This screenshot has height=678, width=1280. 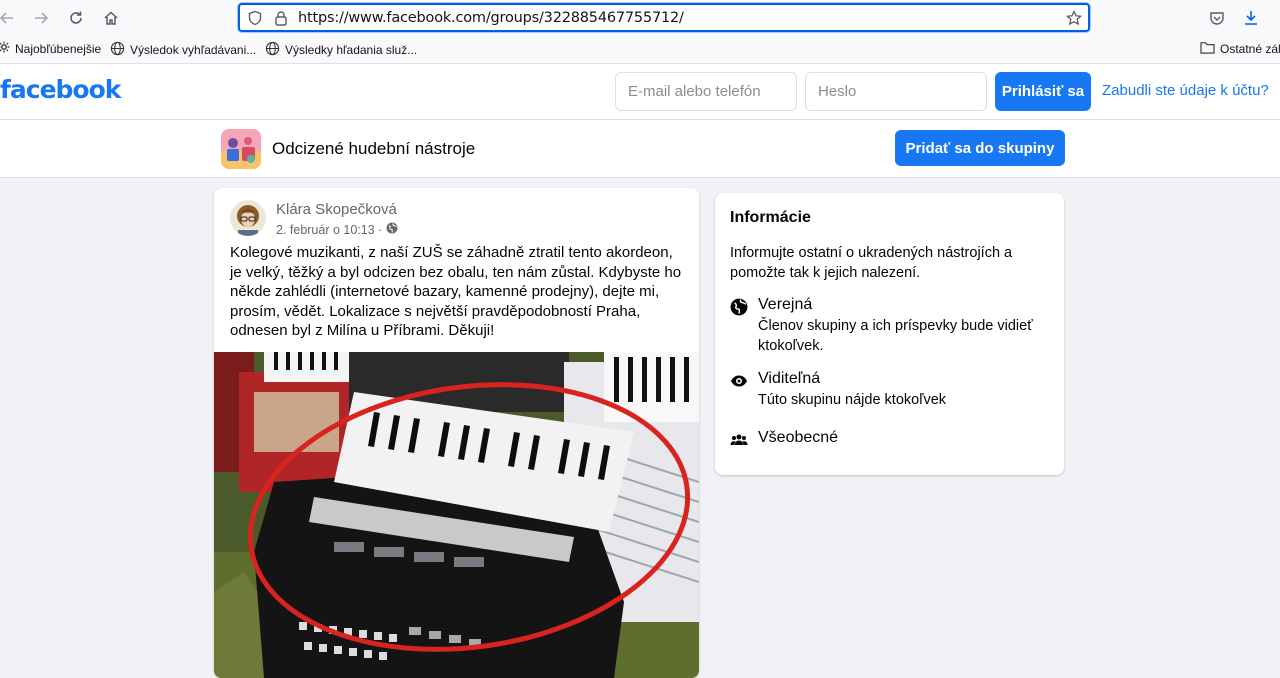 What do you see at coordinates (111, 18) in the screenshot?
I see `home-icon` at bounding box center [111, 18].